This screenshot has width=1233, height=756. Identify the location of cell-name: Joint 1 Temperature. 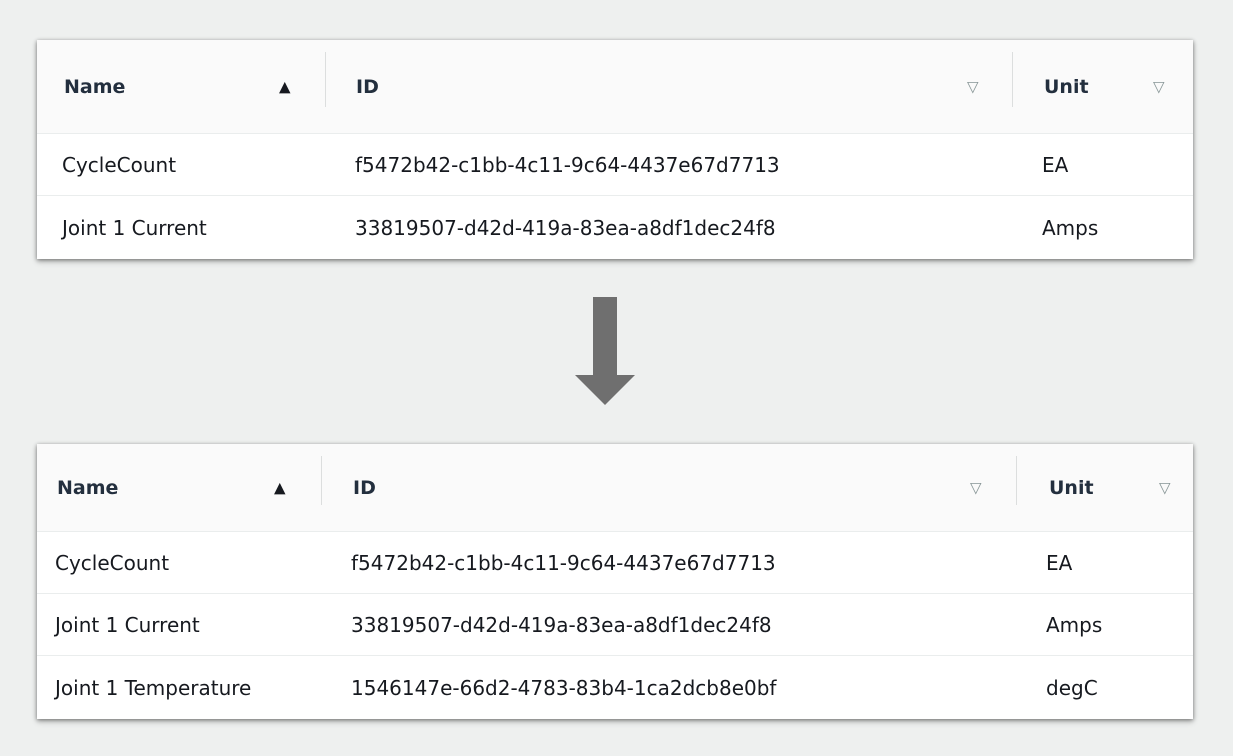
(153, 687).